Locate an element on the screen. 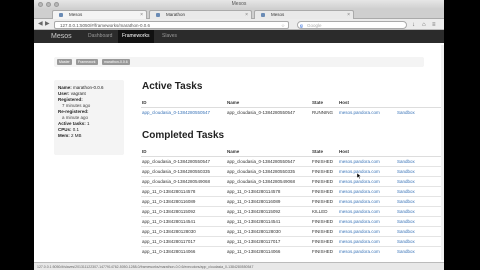 This screenshot has height=270, width=480. task-name: app_cloudasia_0-1384280549068 is located at coordinates (268, 180).